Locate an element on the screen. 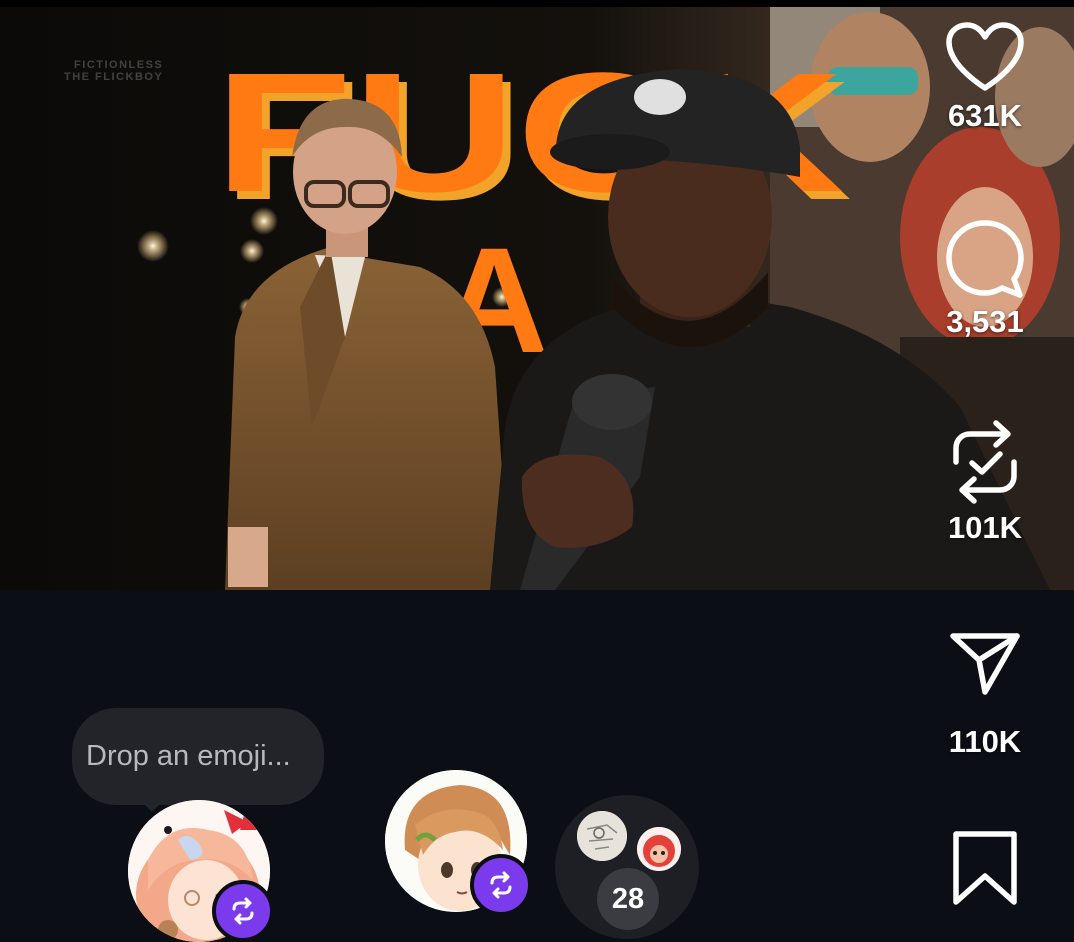 This screenshot has height=942, width=1074. like-action: 631K is located at coordinates (985, 78).